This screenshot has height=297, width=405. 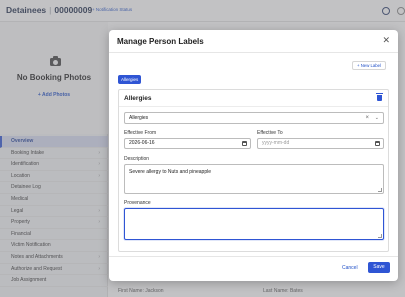 I want to click on save-button: Save, so click(x=379, y=267).